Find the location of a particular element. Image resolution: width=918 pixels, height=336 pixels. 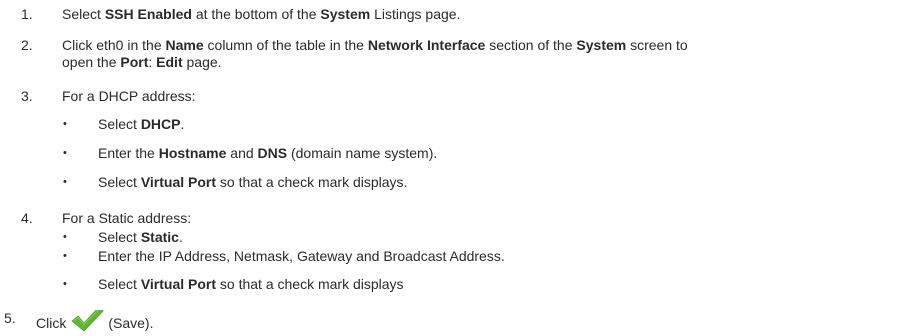

ui-term: Name is located at coordinates (184, 45).